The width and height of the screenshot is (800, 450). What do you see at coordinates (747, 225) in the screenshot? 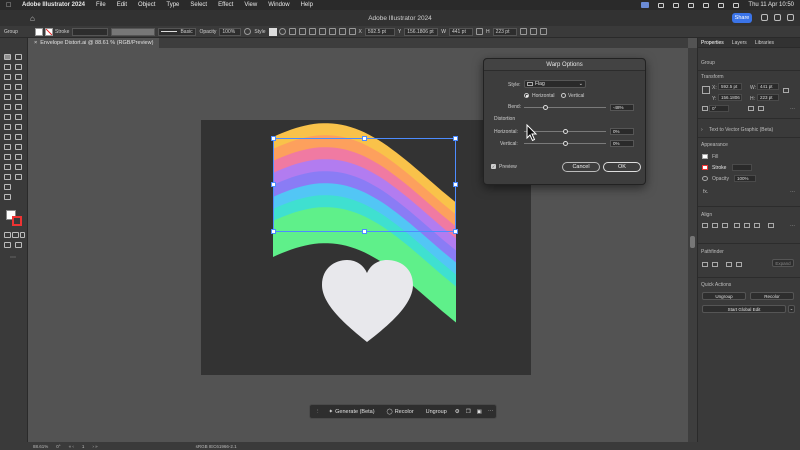
I see `align-vcenter-icon` at bounding box center [747, 225].